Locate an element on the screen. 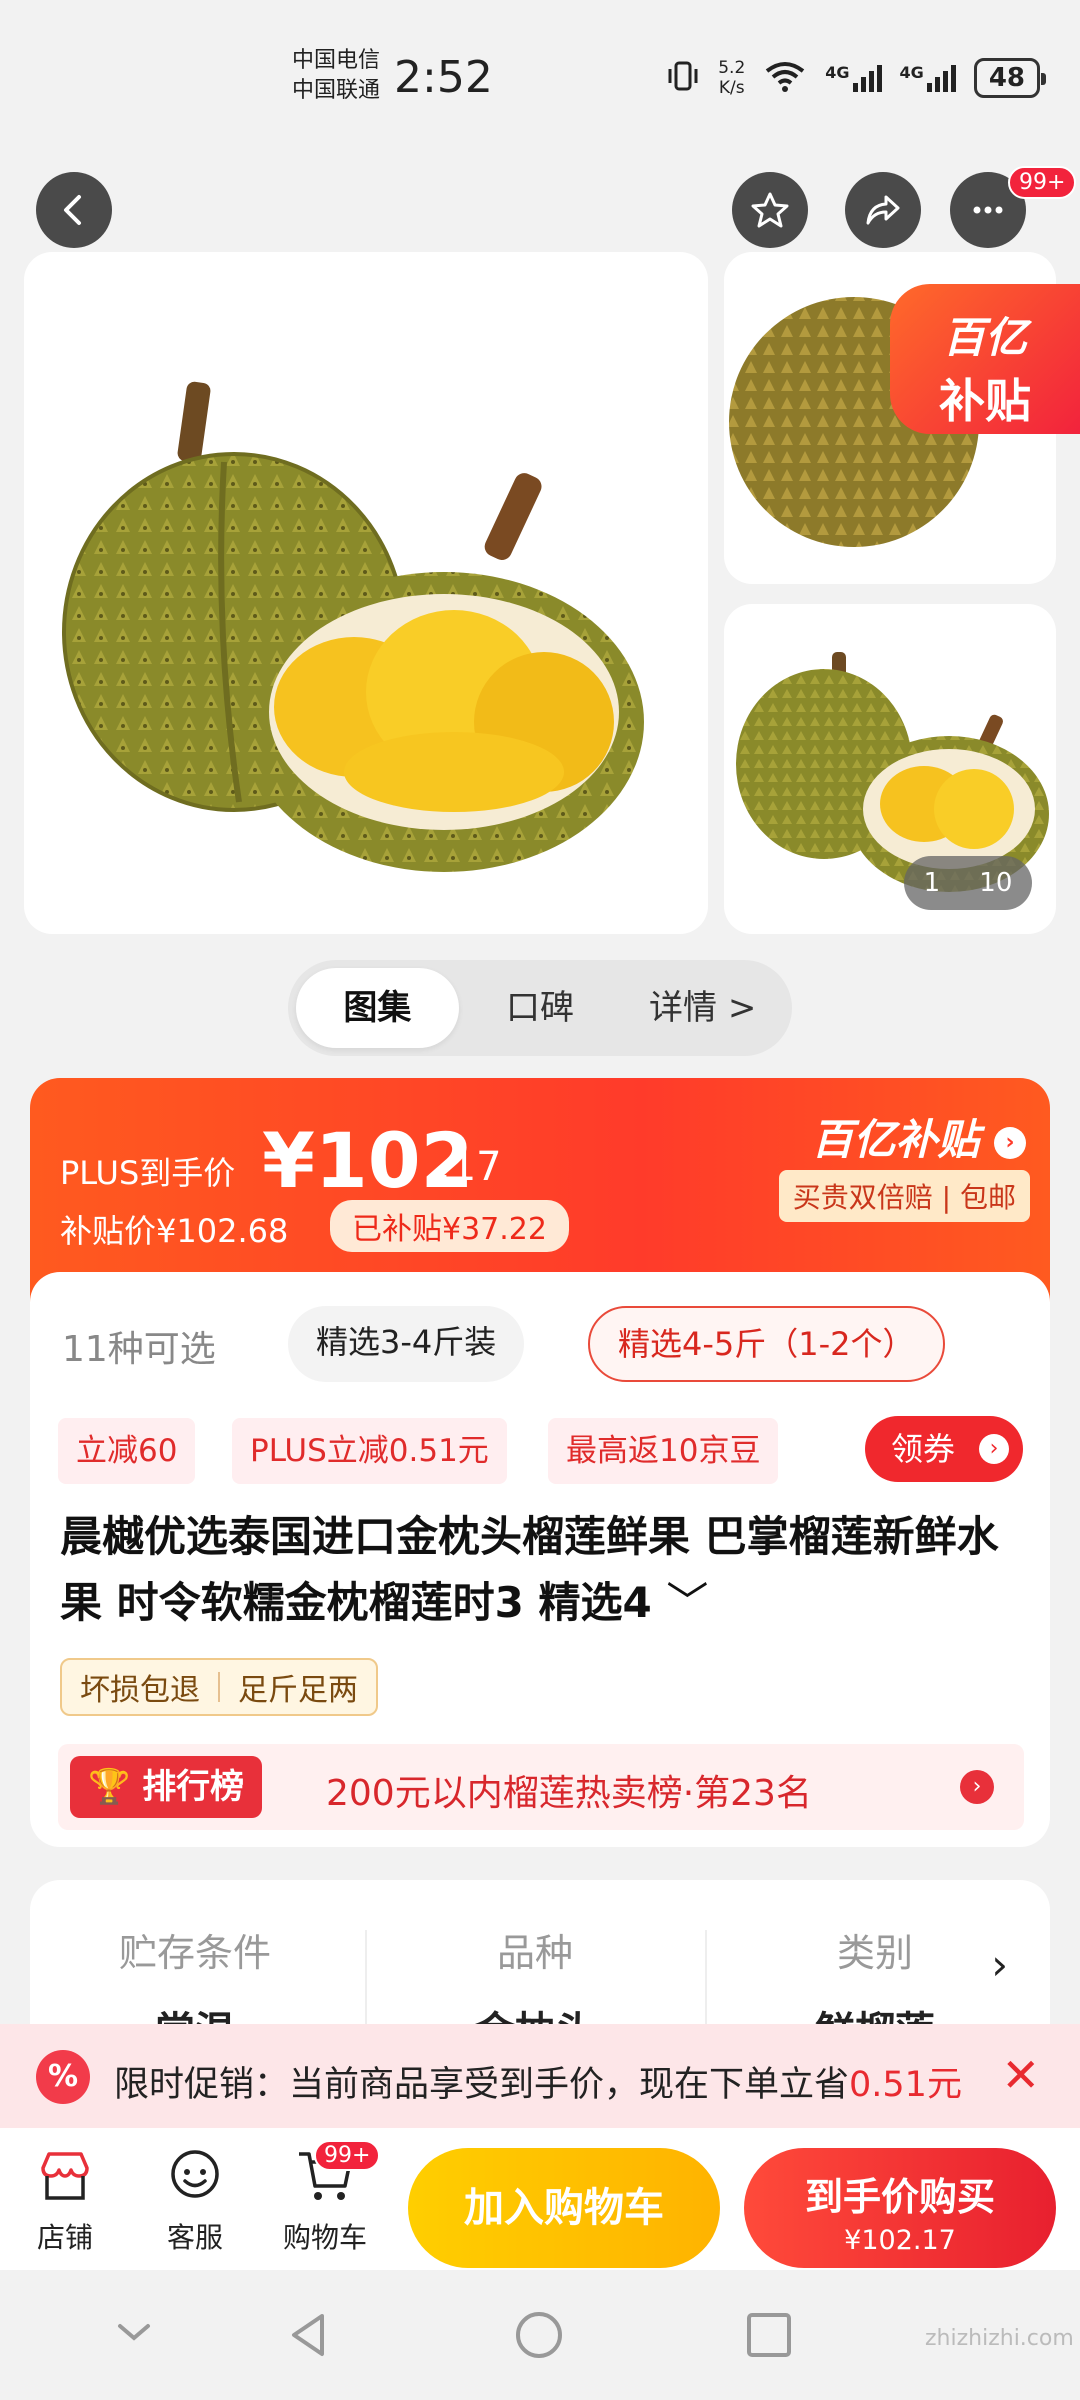 The height and width of the screenshot is (2400, 1080). promo-tag: 最高返10京豆 is located at coordinates (663, 1451).